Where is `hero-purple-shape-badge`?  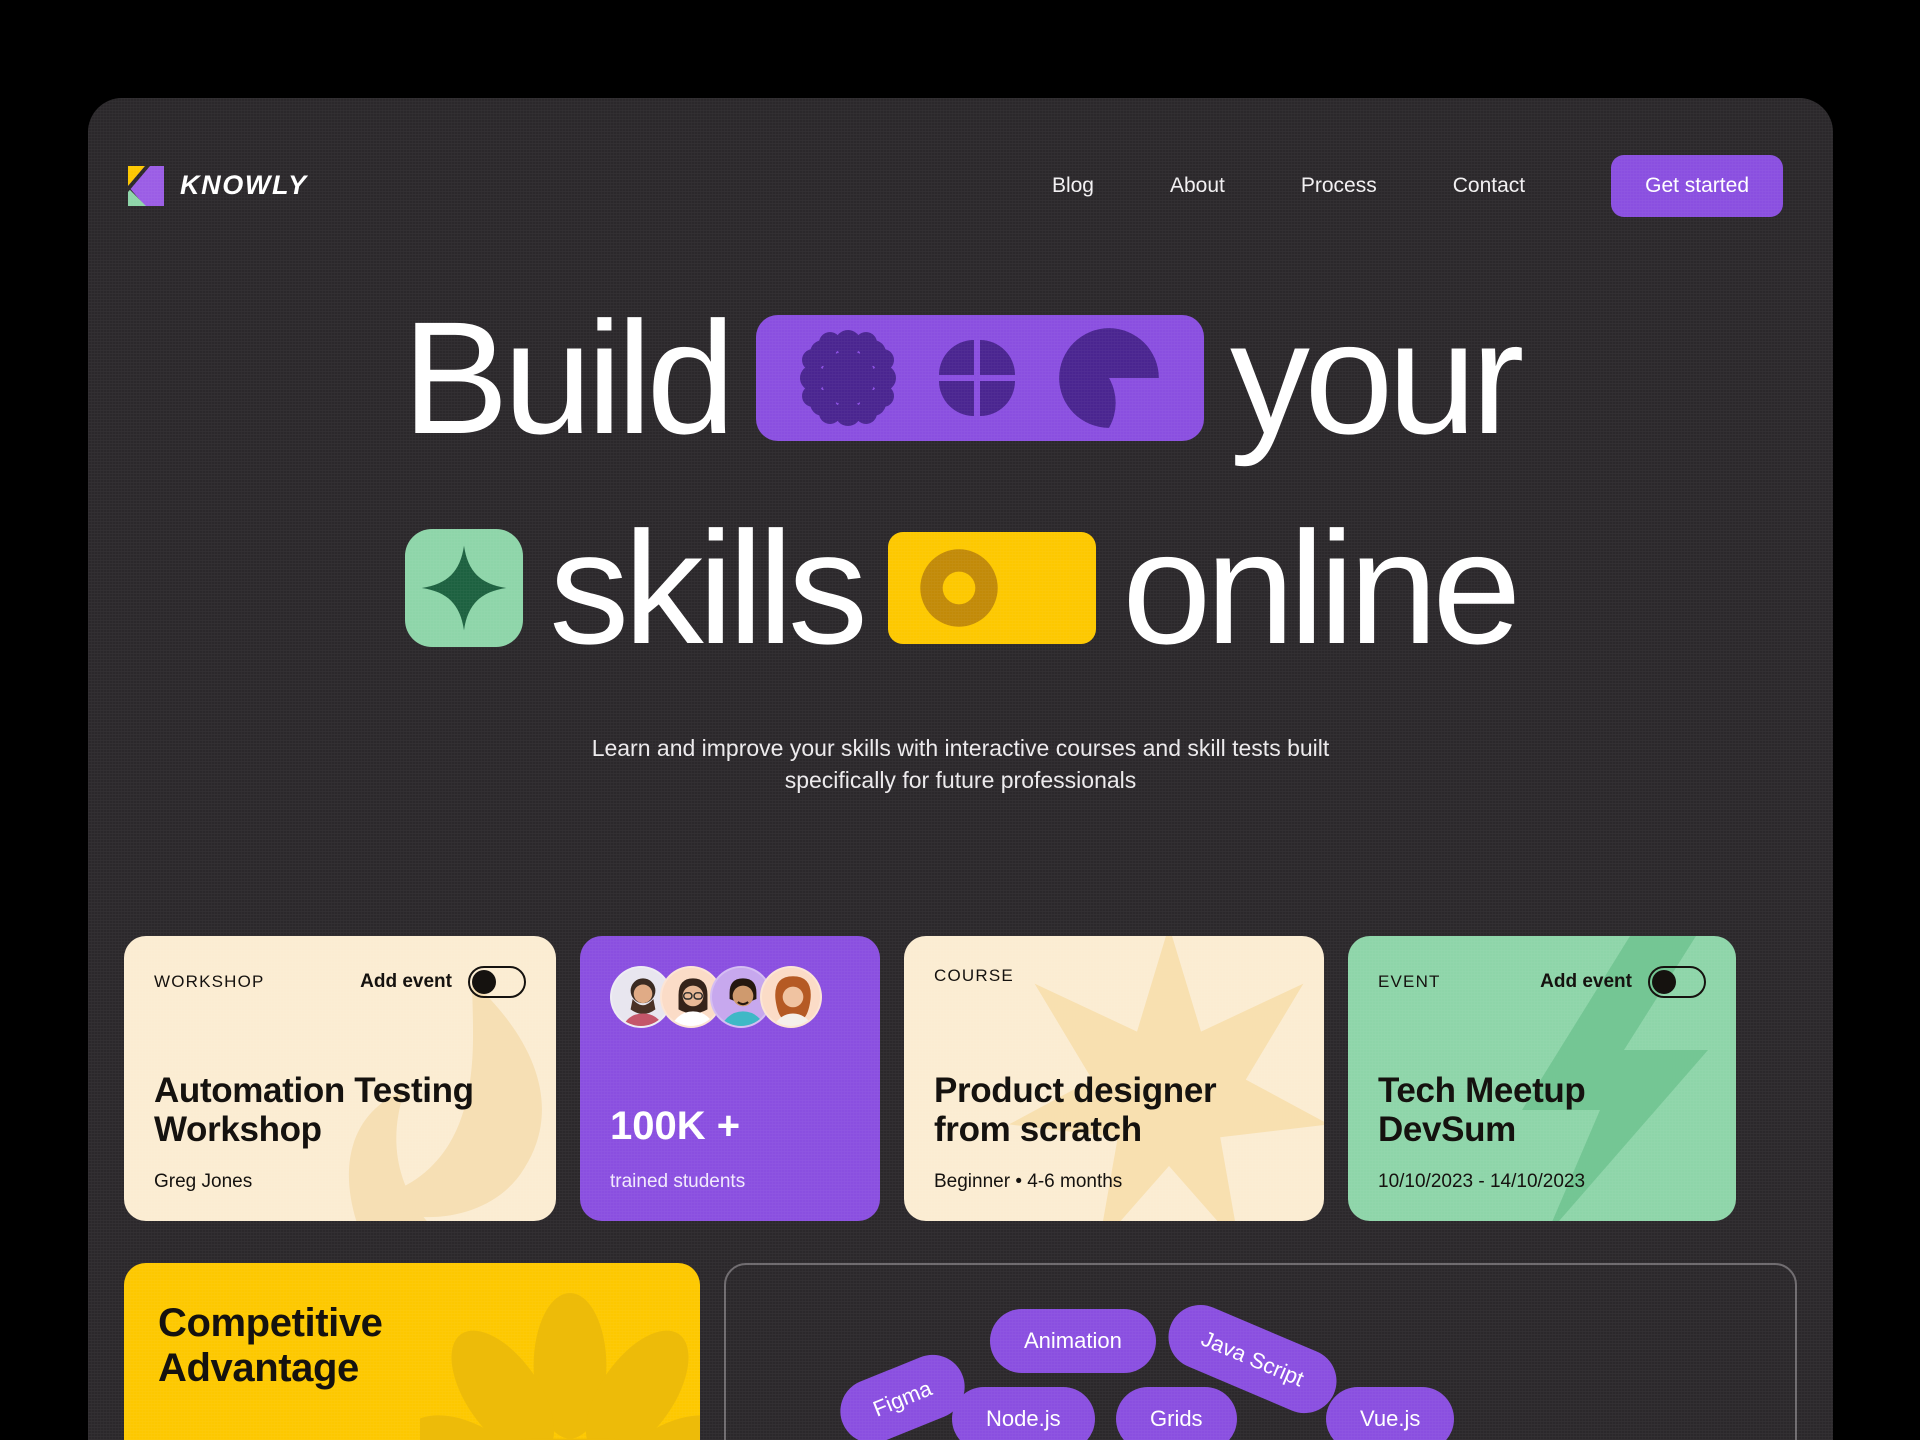
hero-purple-shape-badge is located at coordinates (979, 378).